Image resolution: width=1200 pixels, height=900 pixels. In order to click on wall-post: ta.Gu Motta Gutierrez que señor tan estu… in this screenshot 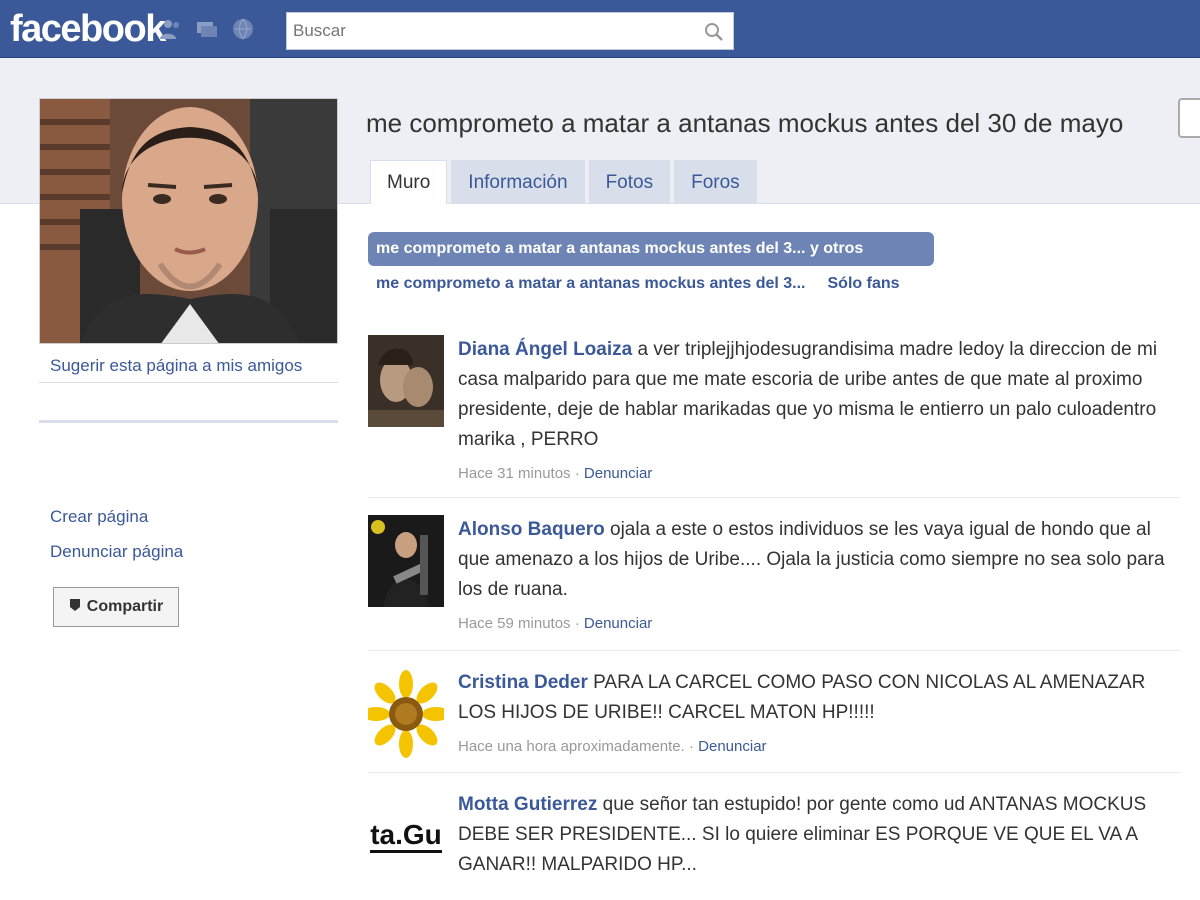, I will do `click(774, 845)`.